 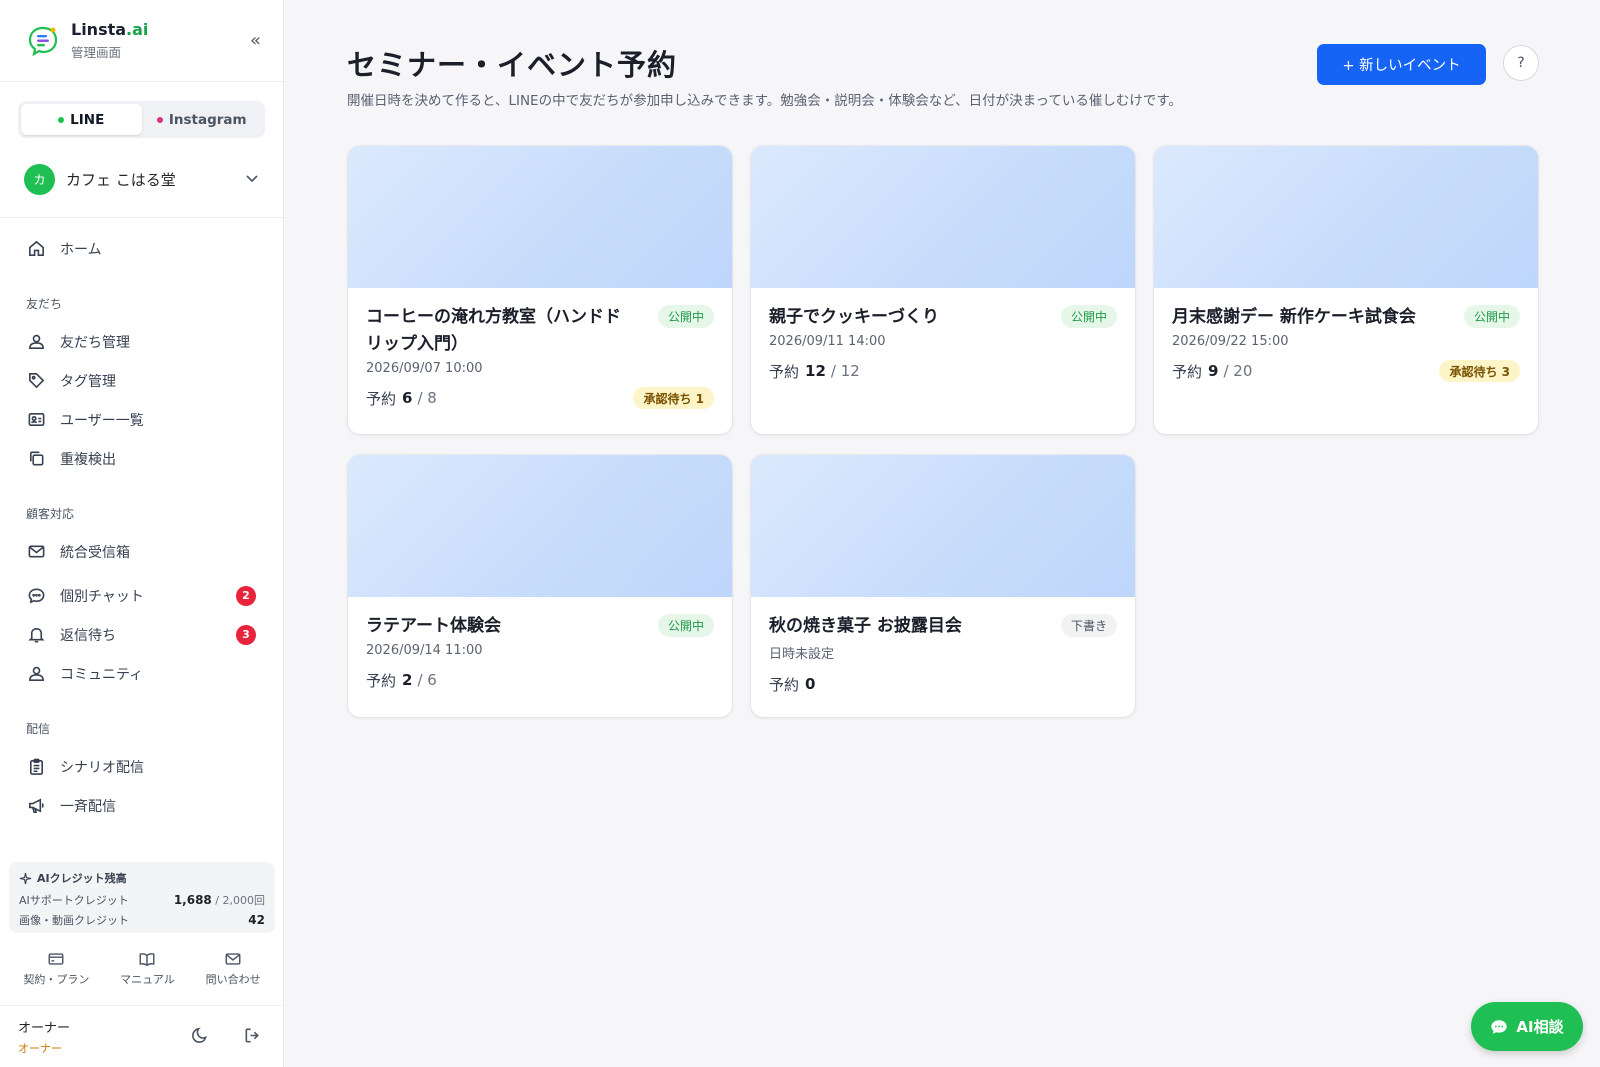 I want to click on media-credit-row: 画像・動画クレジット 42, so click(x=142, y=920).